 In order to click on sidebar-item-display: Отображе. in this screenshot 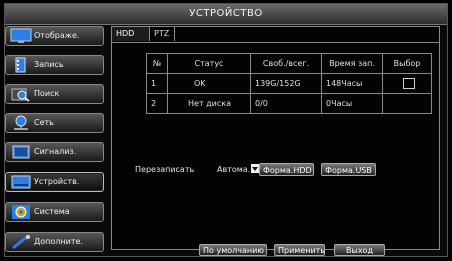, I will do `click(54, 36)`.